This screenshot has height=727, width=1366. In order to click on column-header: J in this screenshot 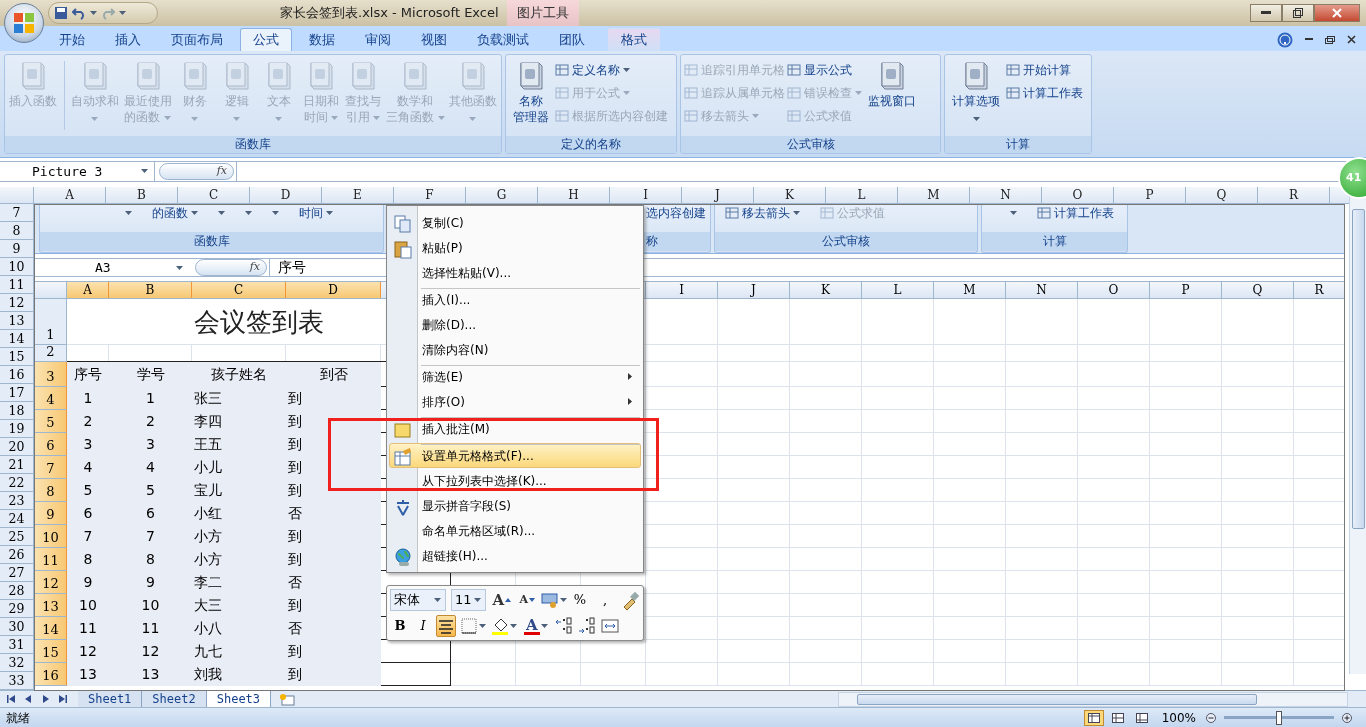, I will do `click(718, 195)`.